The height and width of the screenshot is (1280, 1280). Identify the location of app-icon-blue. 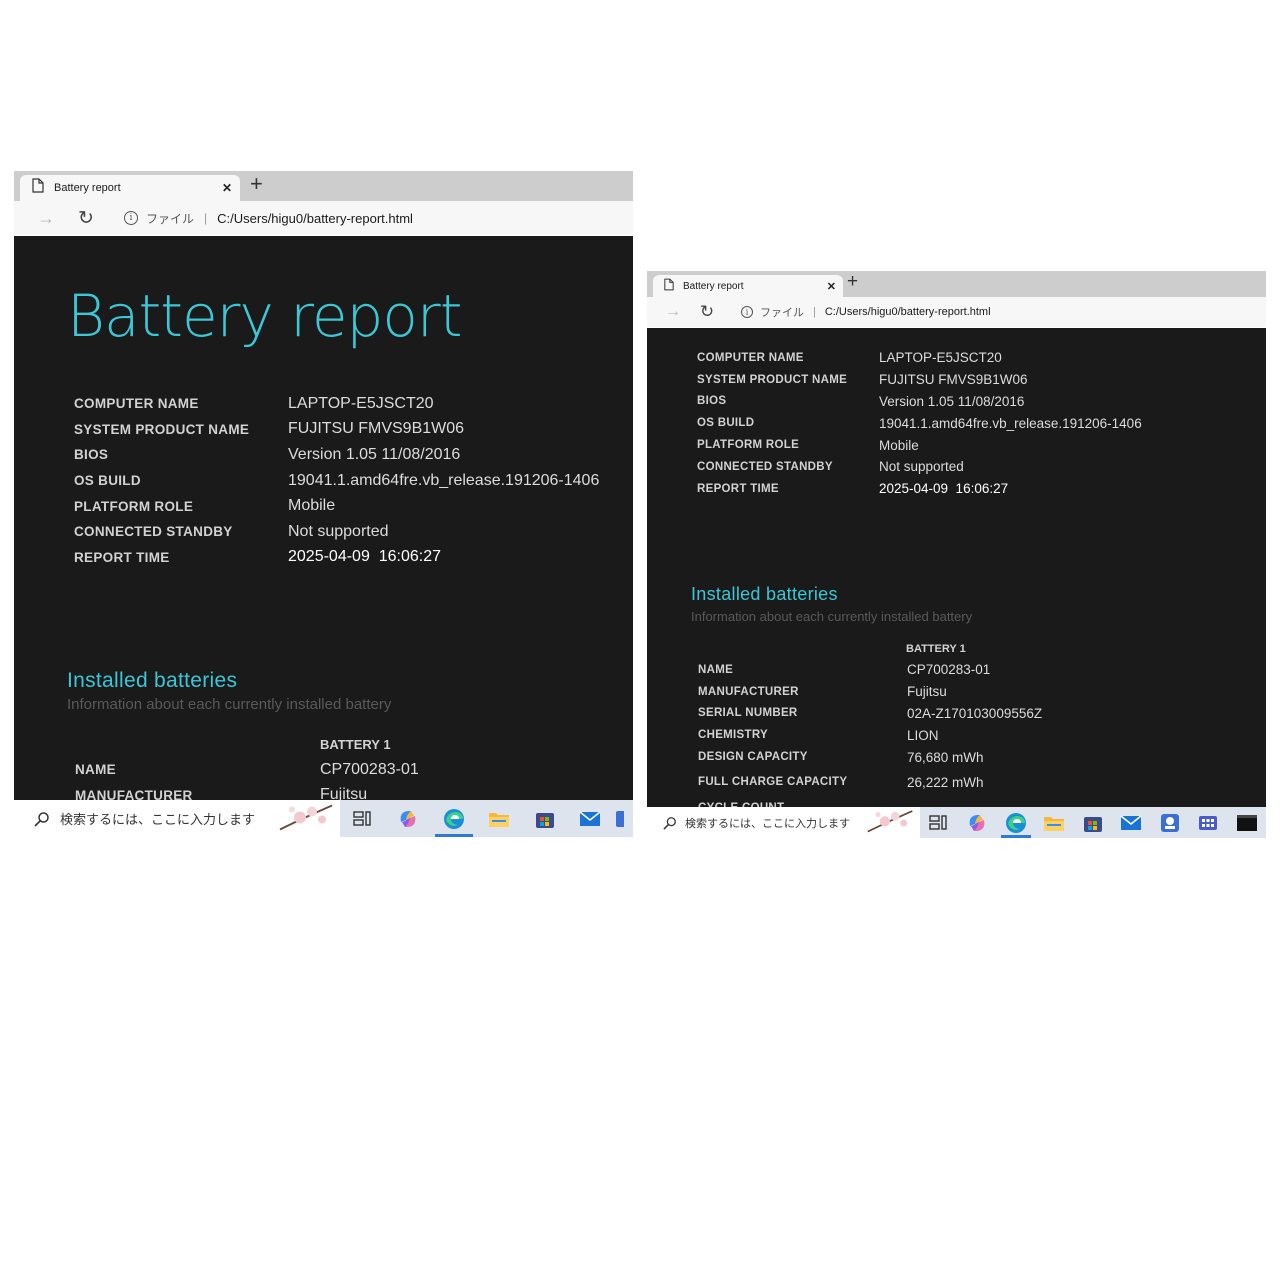
(1170, 822).